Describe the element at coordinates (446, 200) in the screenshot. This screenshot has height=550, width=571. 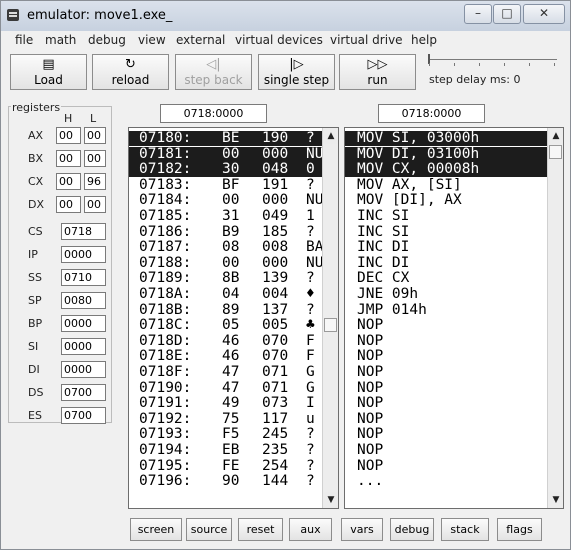
I see `disassembly-row: MOV [DI], AX` at that location.